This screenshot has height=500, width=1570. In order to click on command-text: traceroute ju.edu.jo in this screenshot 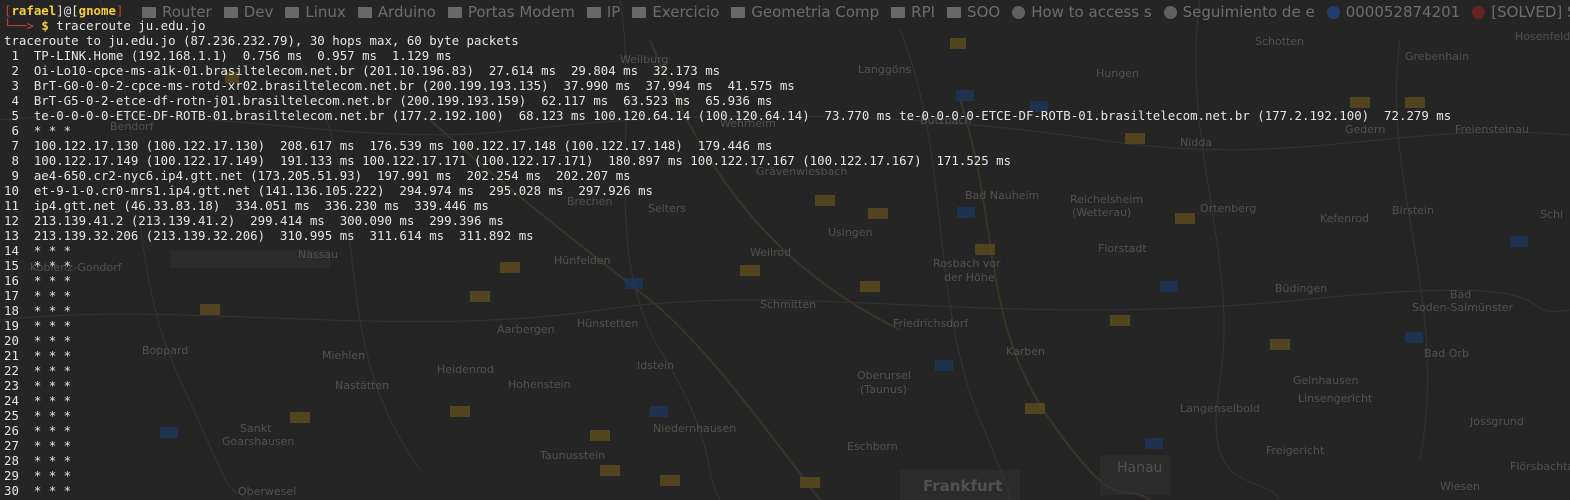, I will do `click(131, 25)`.